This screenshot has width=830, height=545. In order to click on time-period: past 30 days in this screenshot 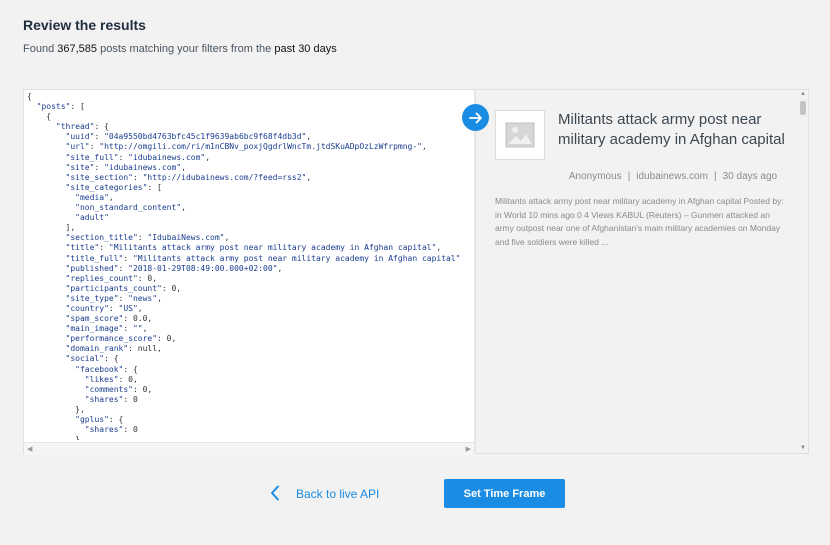, I will do `click(305, 49)`.